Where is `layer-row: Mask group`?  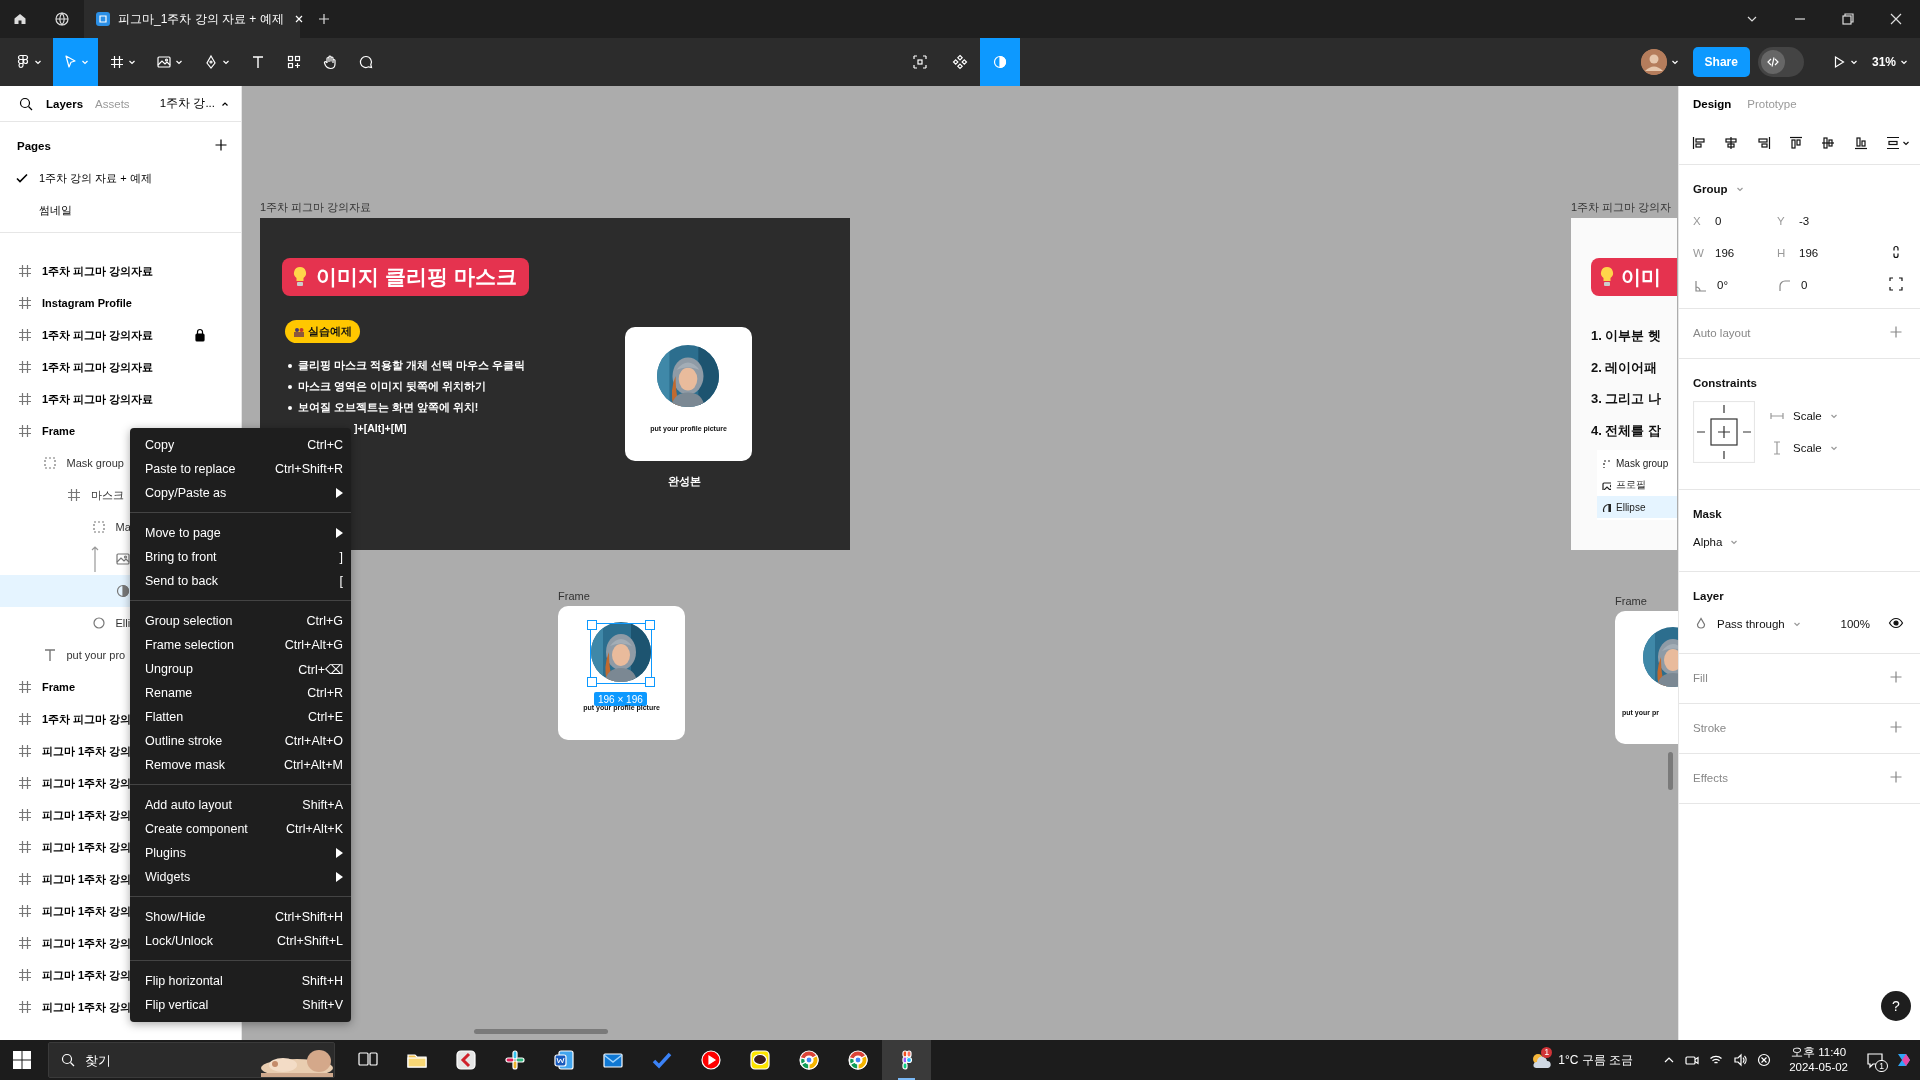 layer-row: Mask group is located at coordinates (65, 463).